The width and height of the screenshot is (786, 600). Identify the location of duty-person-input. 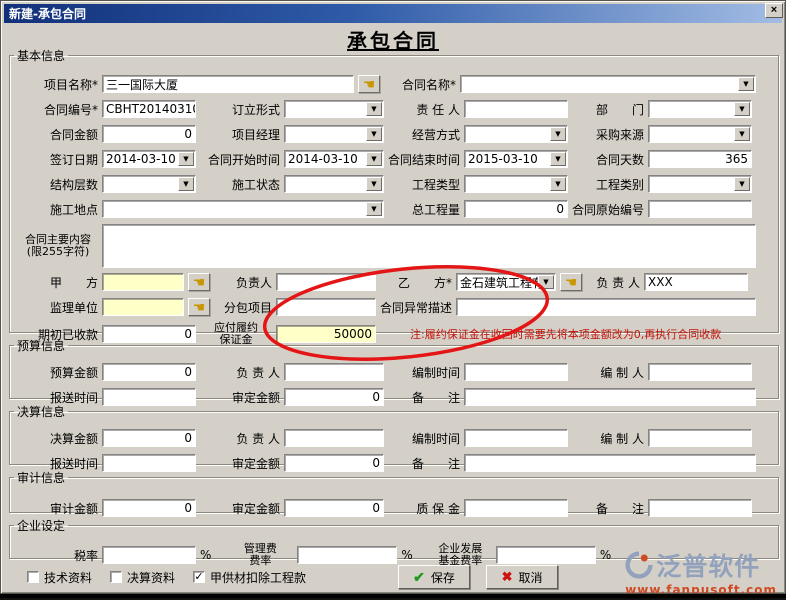
(516, 109).